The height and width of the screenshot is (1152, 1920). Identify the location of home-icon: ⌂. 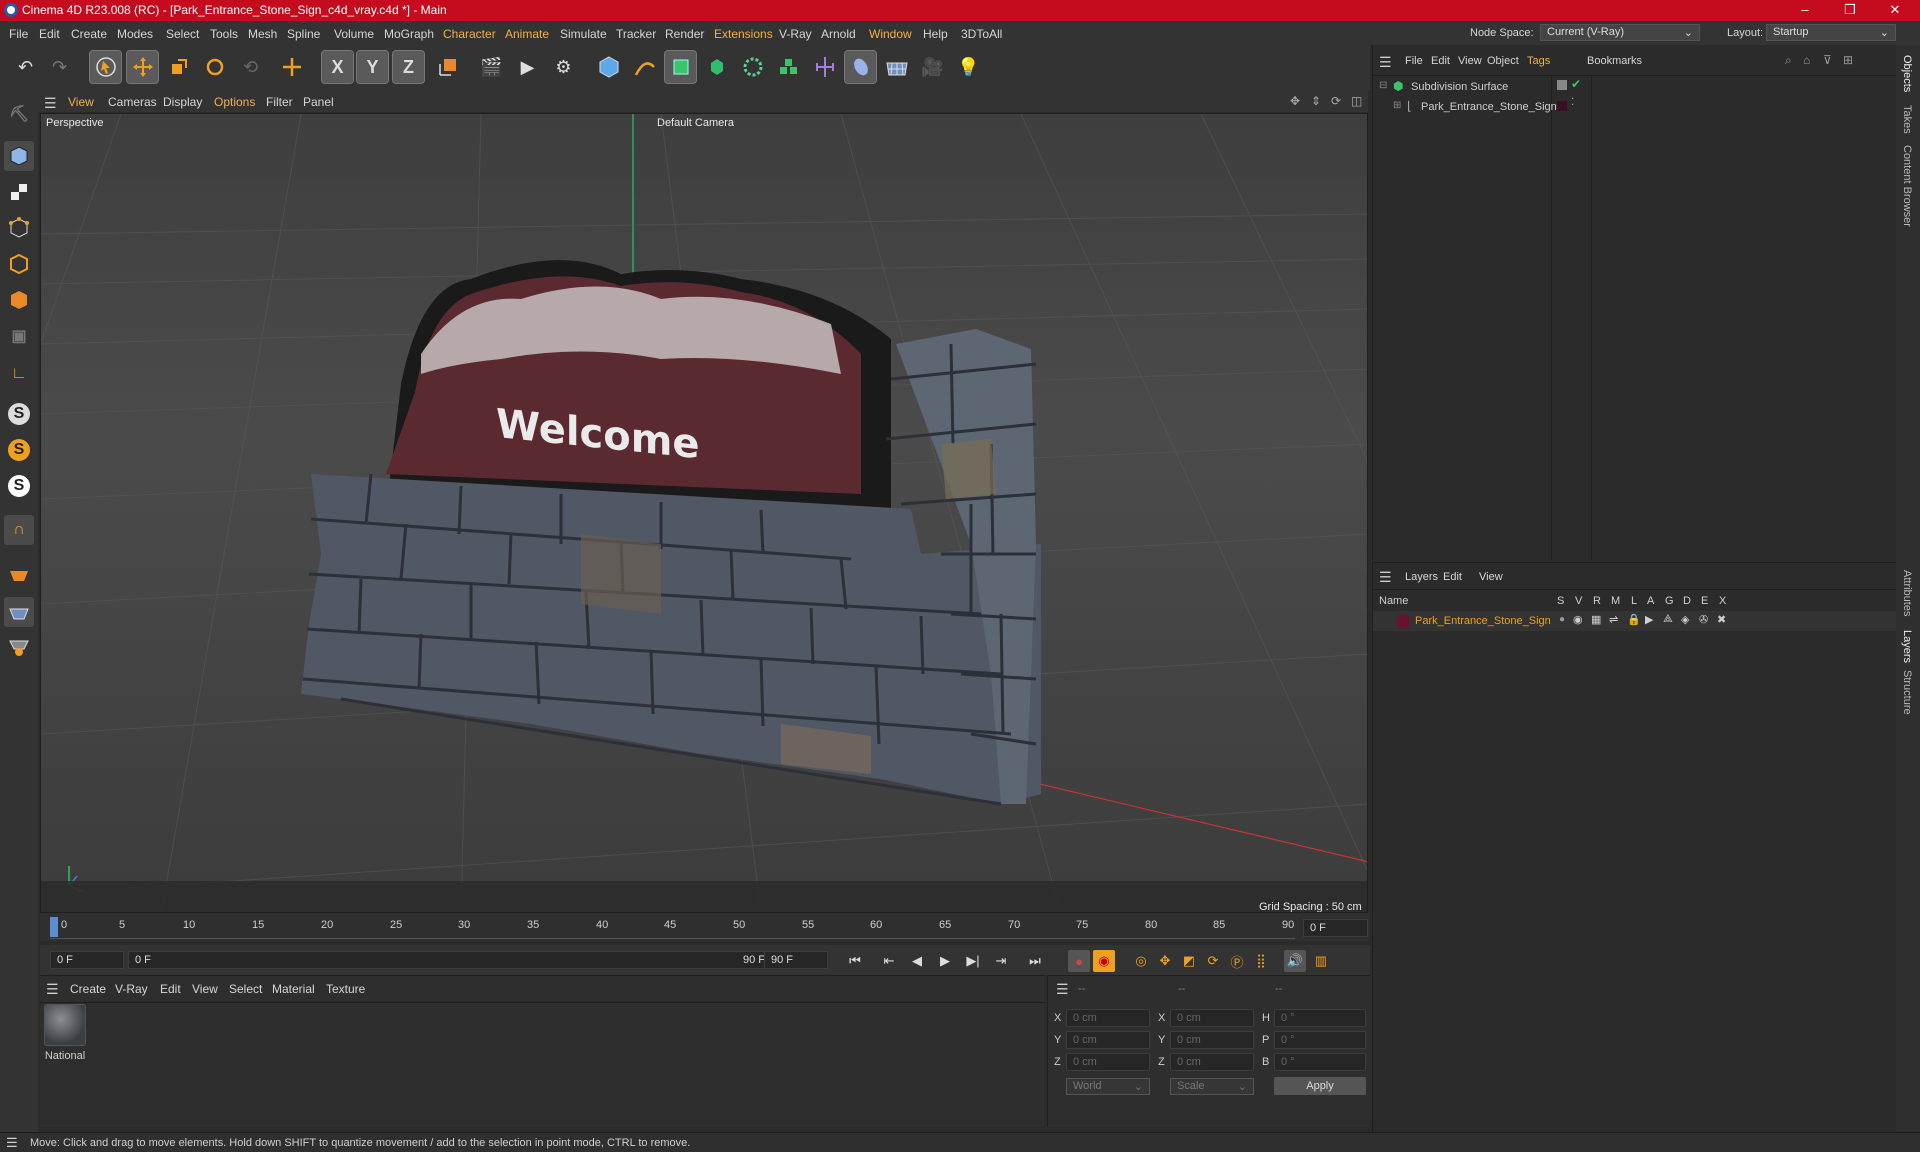
(1806, 60).